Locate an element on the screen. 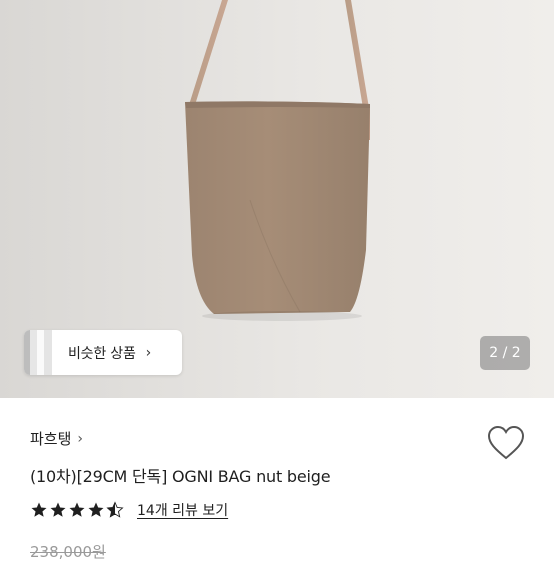  star-rating is located at coordinates (77, 510).